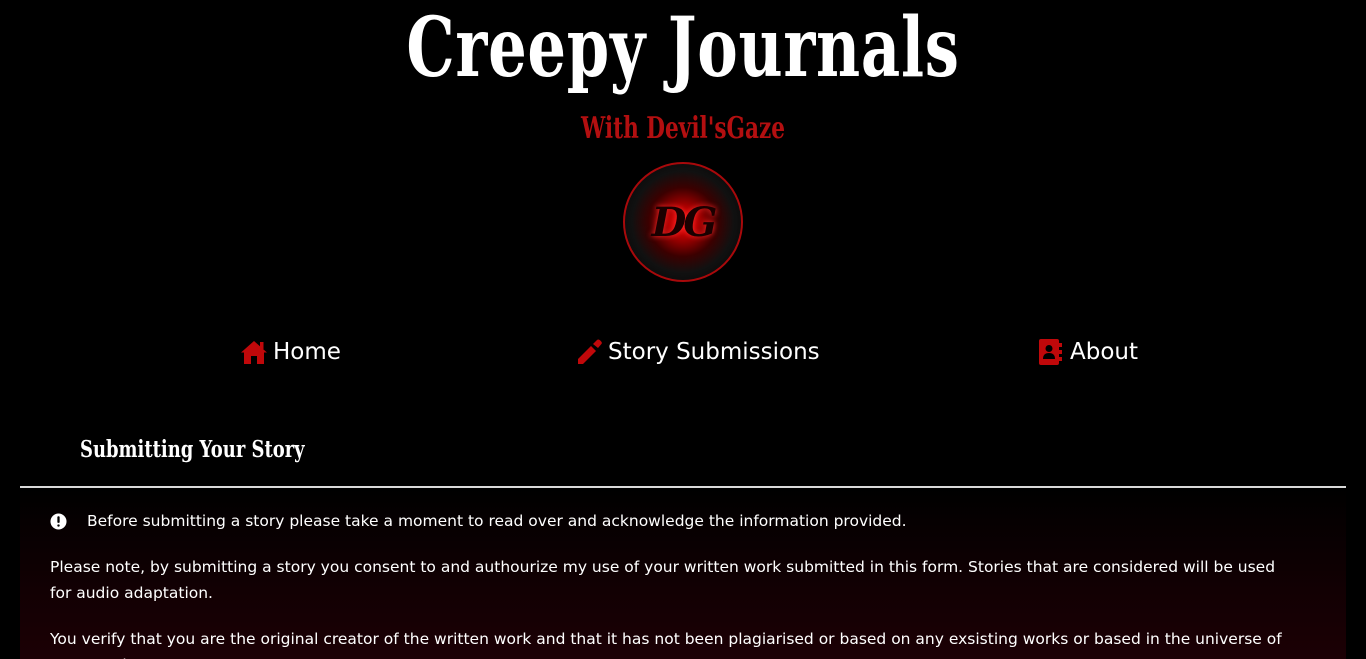 The width and height of the screenshot is (1366, 659). I want to click on nav-item-label: Home, so click(307, 352).